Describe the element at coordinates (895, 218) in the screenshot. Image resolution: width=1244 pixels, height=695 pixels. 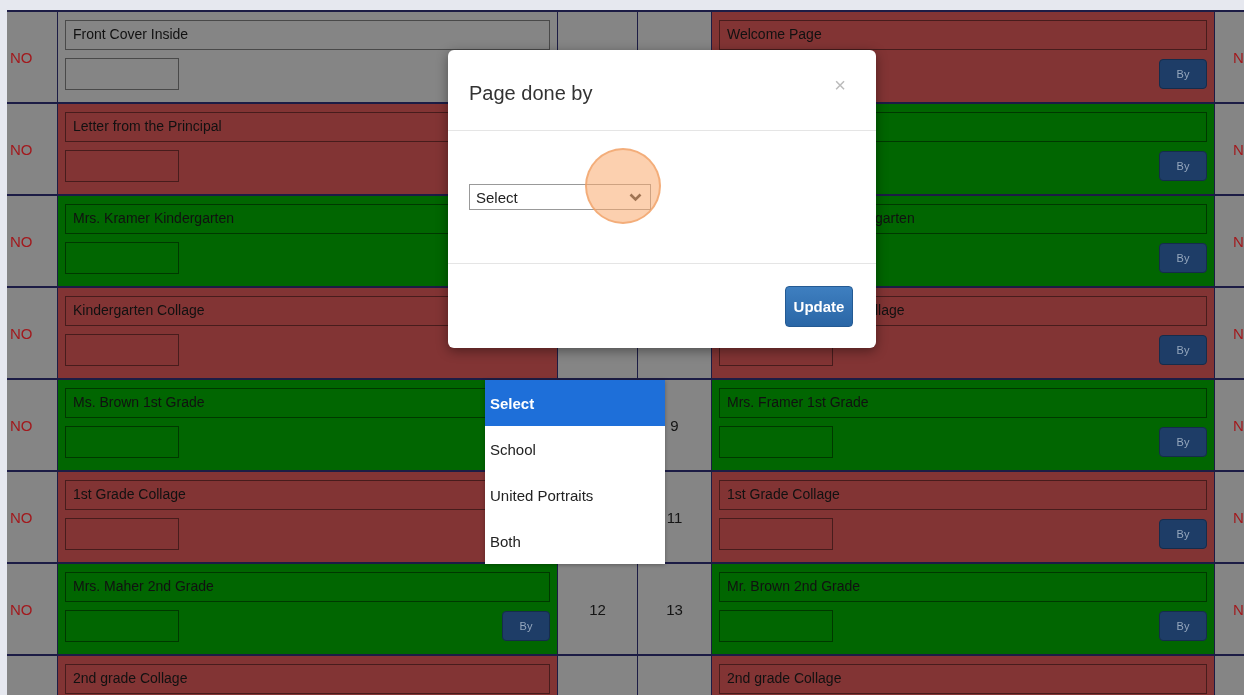
I see `page-title: garten` at that location.